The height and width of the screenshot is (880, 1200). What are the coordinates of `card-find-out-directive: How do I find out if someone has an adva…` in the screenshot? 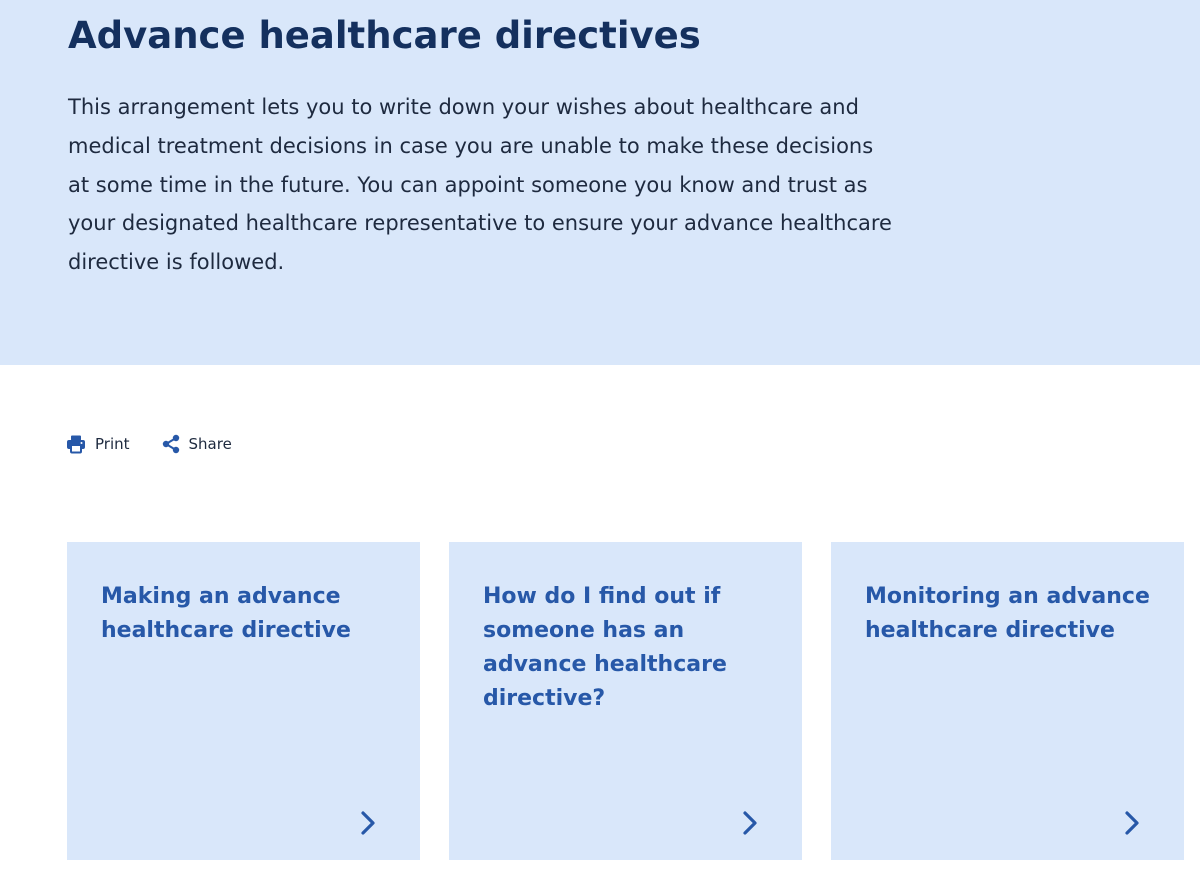 It's located at (625, 701).